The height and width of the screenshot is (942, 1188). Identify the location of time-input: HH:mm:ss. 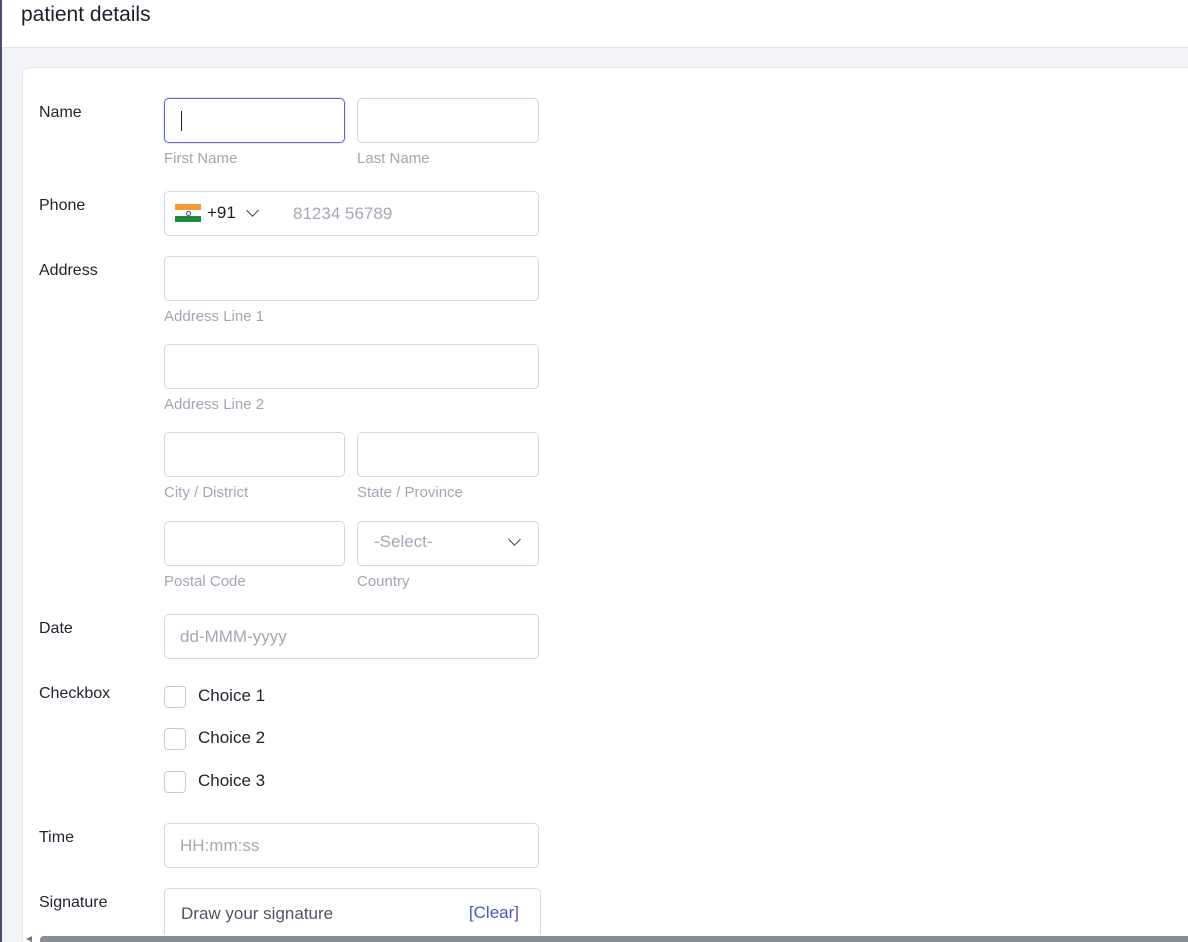
(351, 845).